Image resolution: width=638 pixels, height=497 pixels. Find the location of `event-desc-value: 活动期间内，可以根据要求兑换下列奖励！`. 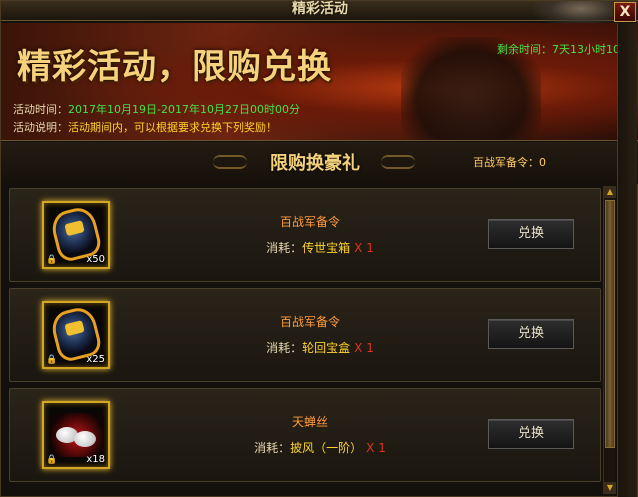

event-desc-value: 活动期间内，可以根据要求兑换下列奖励！ is located at coordinates (172, 127).